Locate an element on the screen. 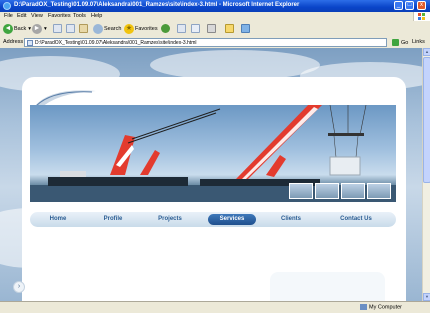 The width and height of the screenshot is (430, 313). maximize-button: □ is located at coordinates (409, 5).